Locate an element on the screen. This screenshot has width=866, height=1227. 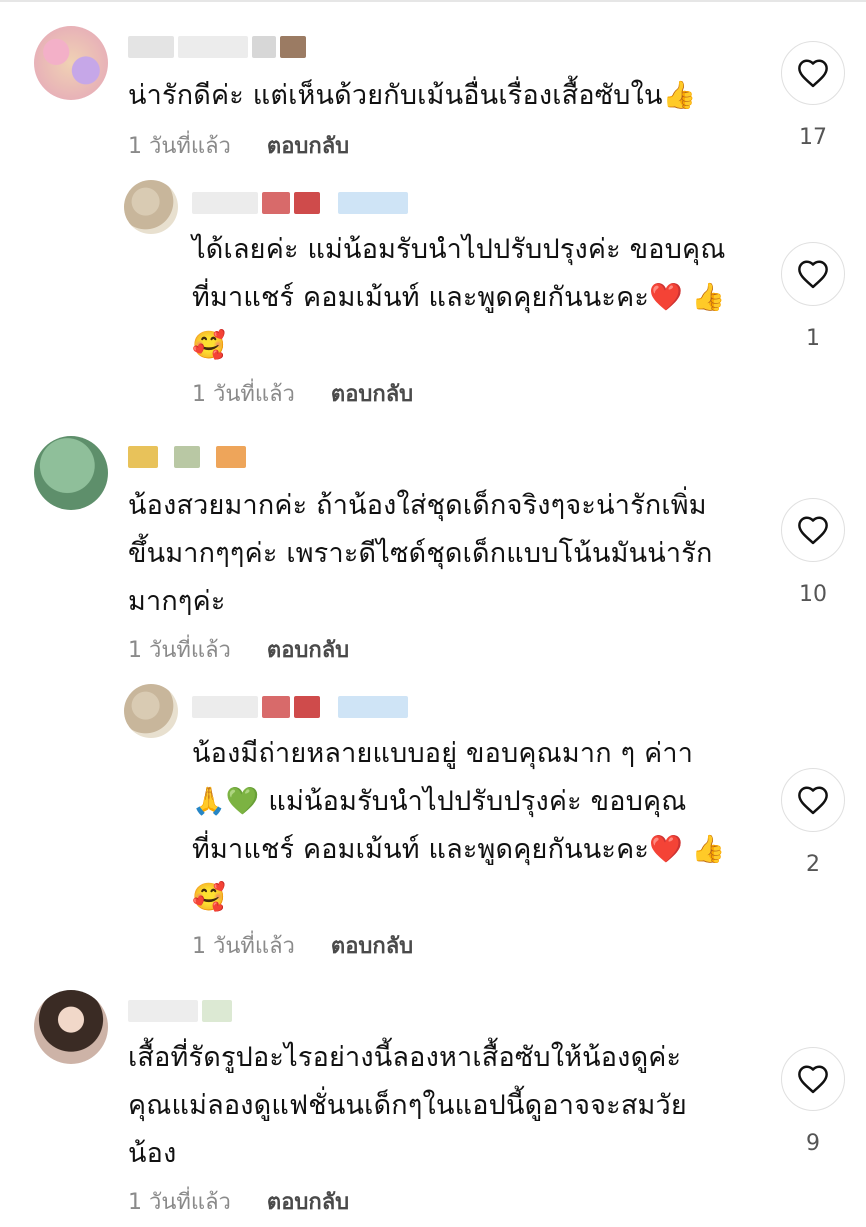
top-divider is located at coordinates (433, 1).